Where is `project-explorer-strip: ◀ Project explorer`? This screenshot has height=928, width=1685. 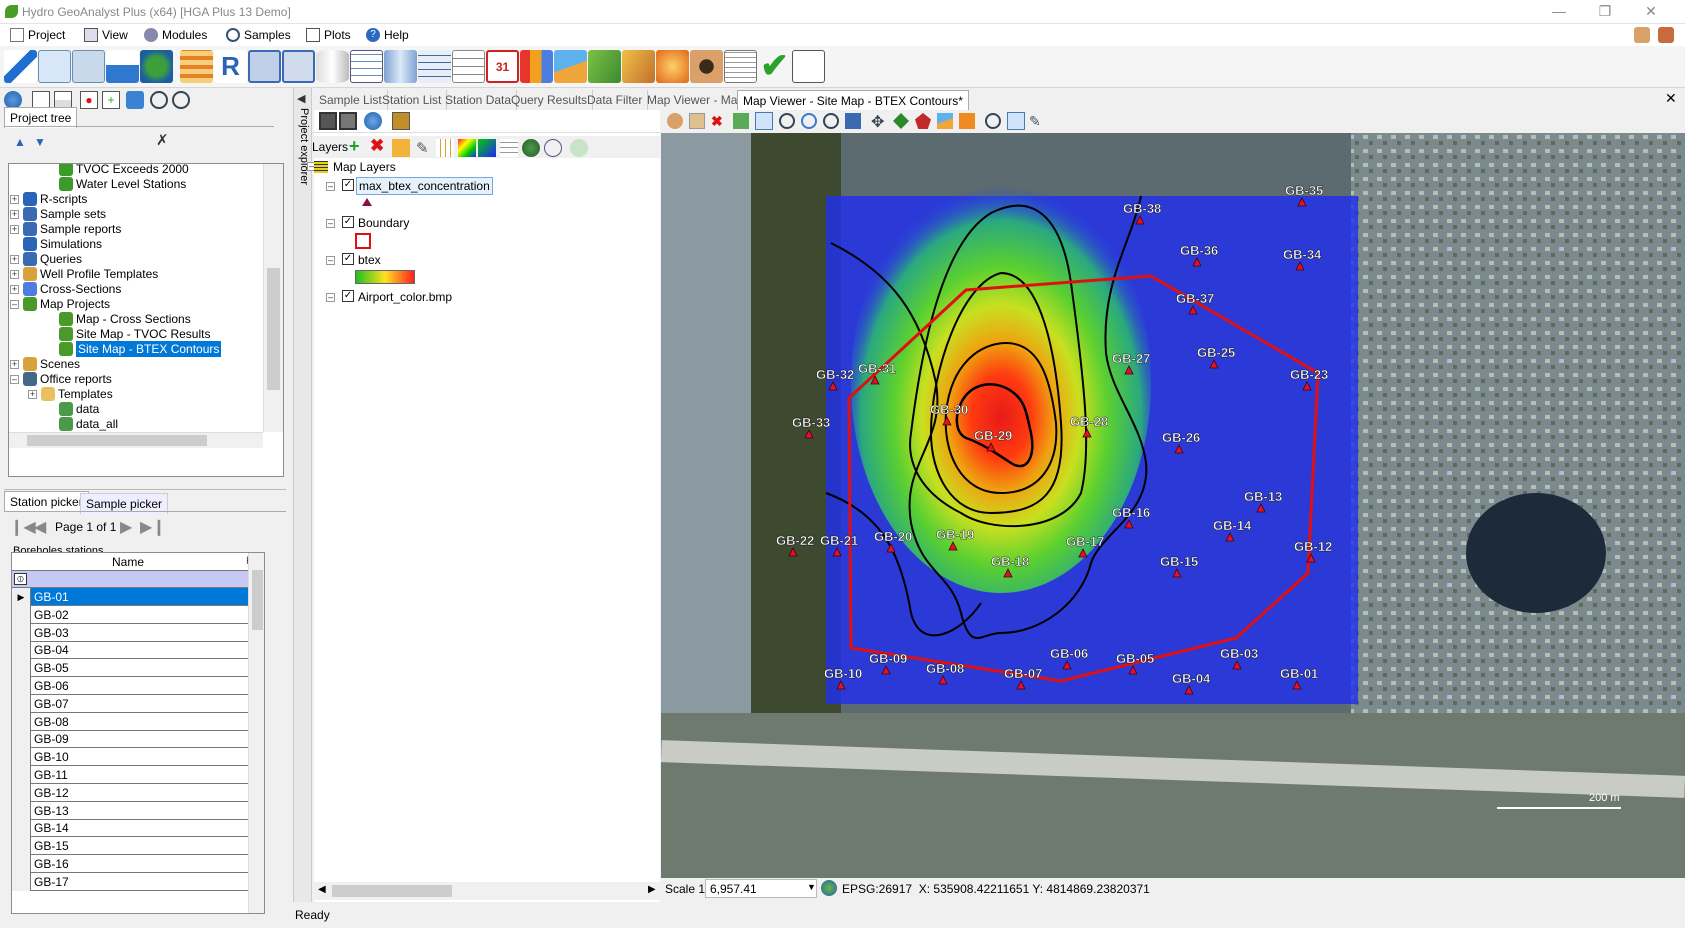 project-explorer-strip: ◀ Project explorer is located at coordinates (302, 508).